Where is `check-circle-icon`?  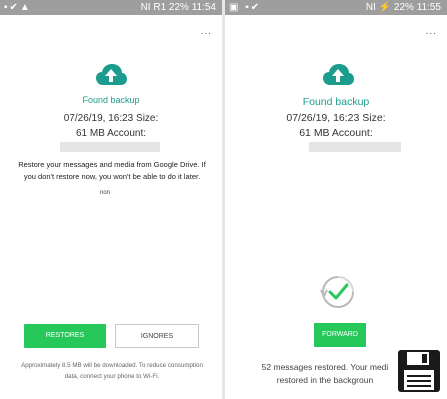 check-circle-icon is located at coordinates (337, 292).